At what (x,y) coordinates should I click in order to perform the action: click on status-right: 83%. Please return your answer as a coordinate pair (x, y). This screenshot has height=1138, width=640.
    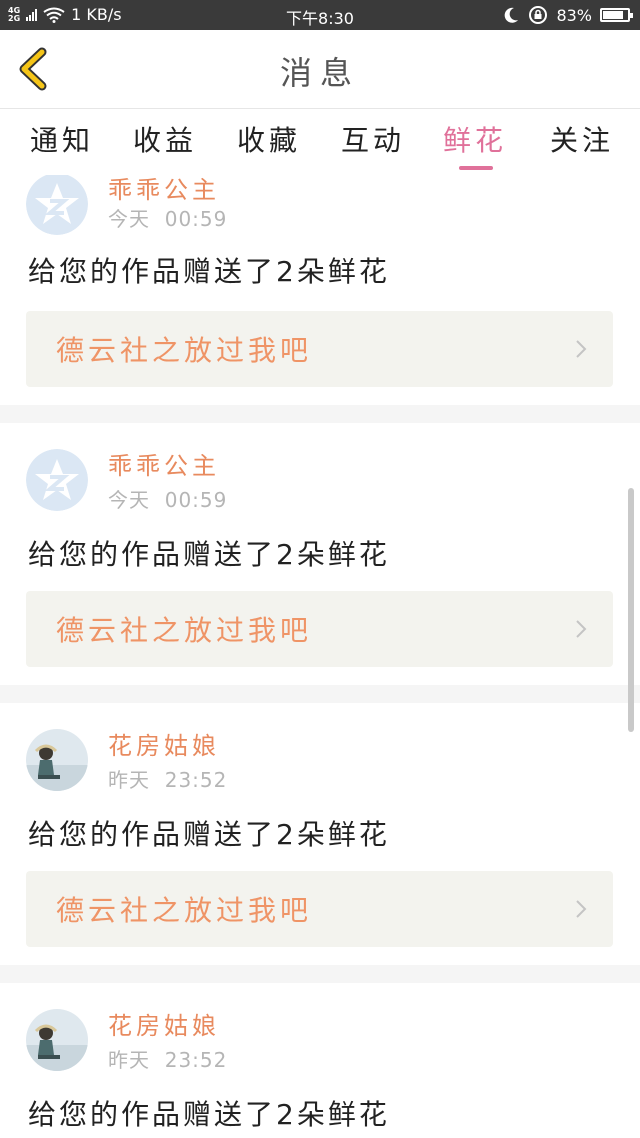
    Looking at the image, I should click on (567, 15).